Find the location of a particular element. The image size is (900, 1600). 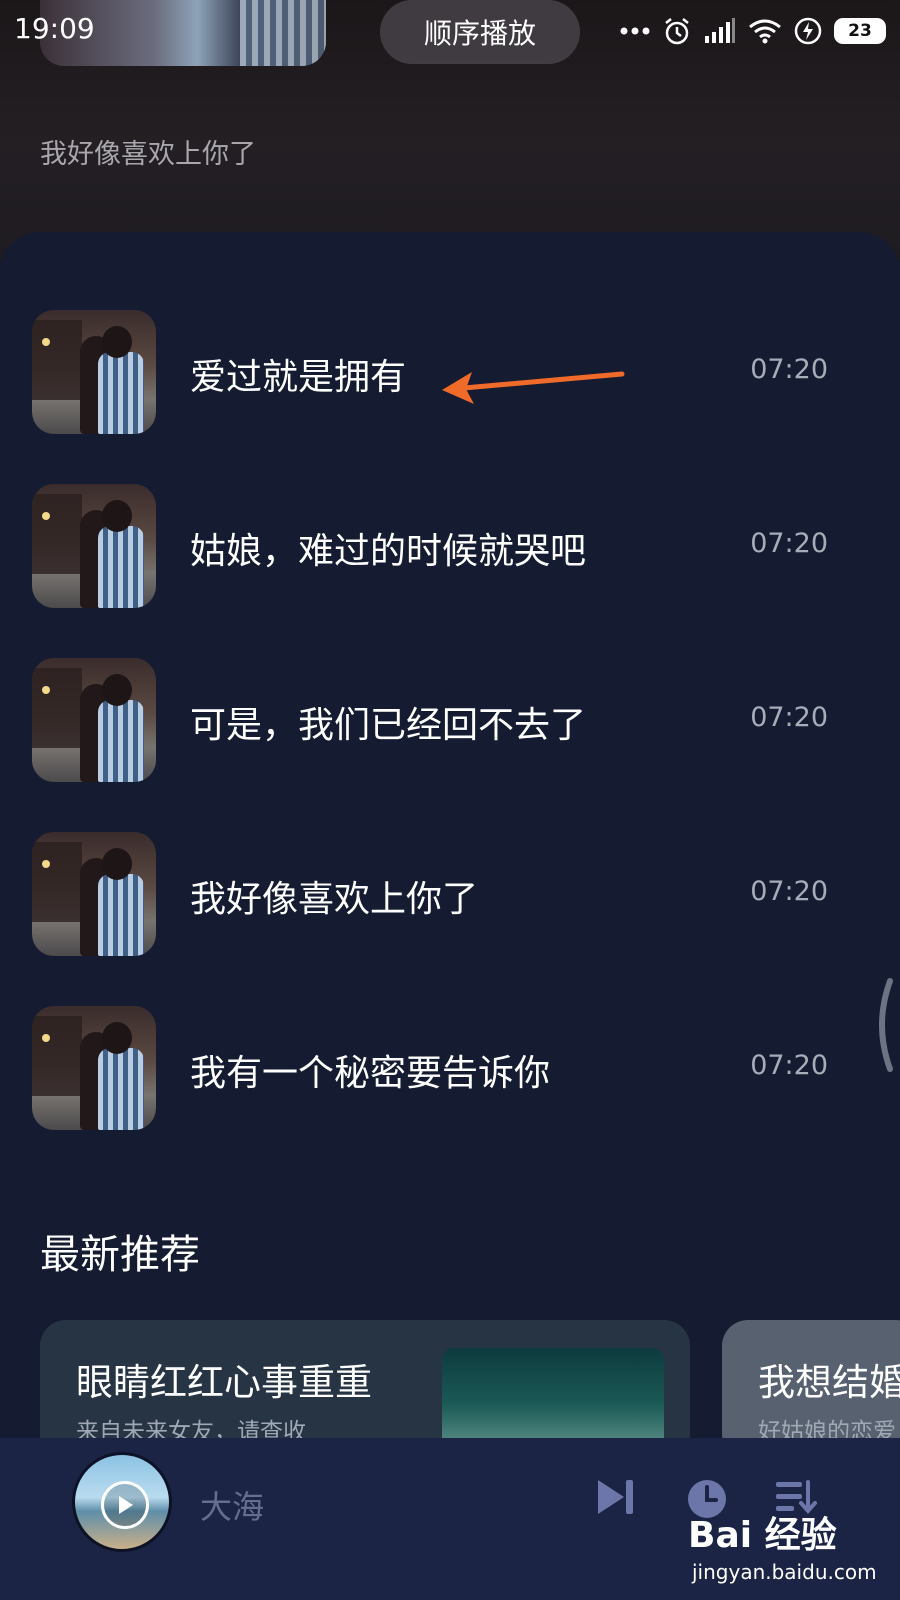

current-lyric: 我好像喜欢上你了 is located at coordinates (148, 154).